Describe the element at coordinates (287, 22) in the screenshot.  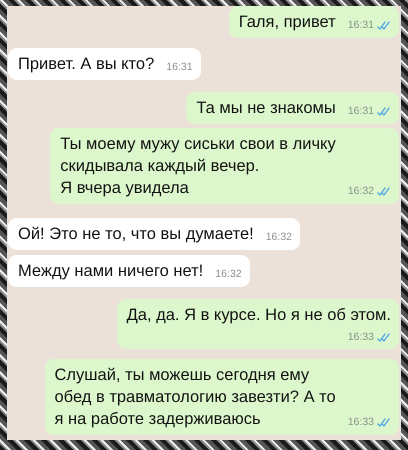
I see `message-text: Галя, привет` at that location.